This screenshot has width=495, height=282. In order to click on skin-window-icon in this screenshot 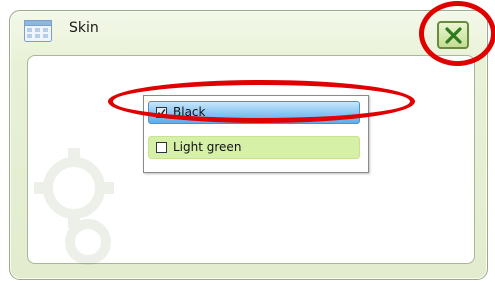, I will do `click(38, 31)`.